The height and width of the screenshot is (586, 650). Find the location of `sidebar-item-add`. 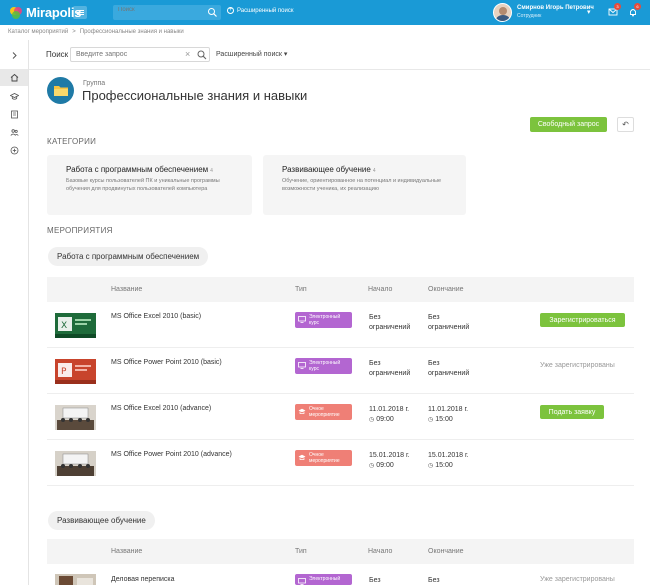

sidebar-item-add is located at coordinates (14, 150).